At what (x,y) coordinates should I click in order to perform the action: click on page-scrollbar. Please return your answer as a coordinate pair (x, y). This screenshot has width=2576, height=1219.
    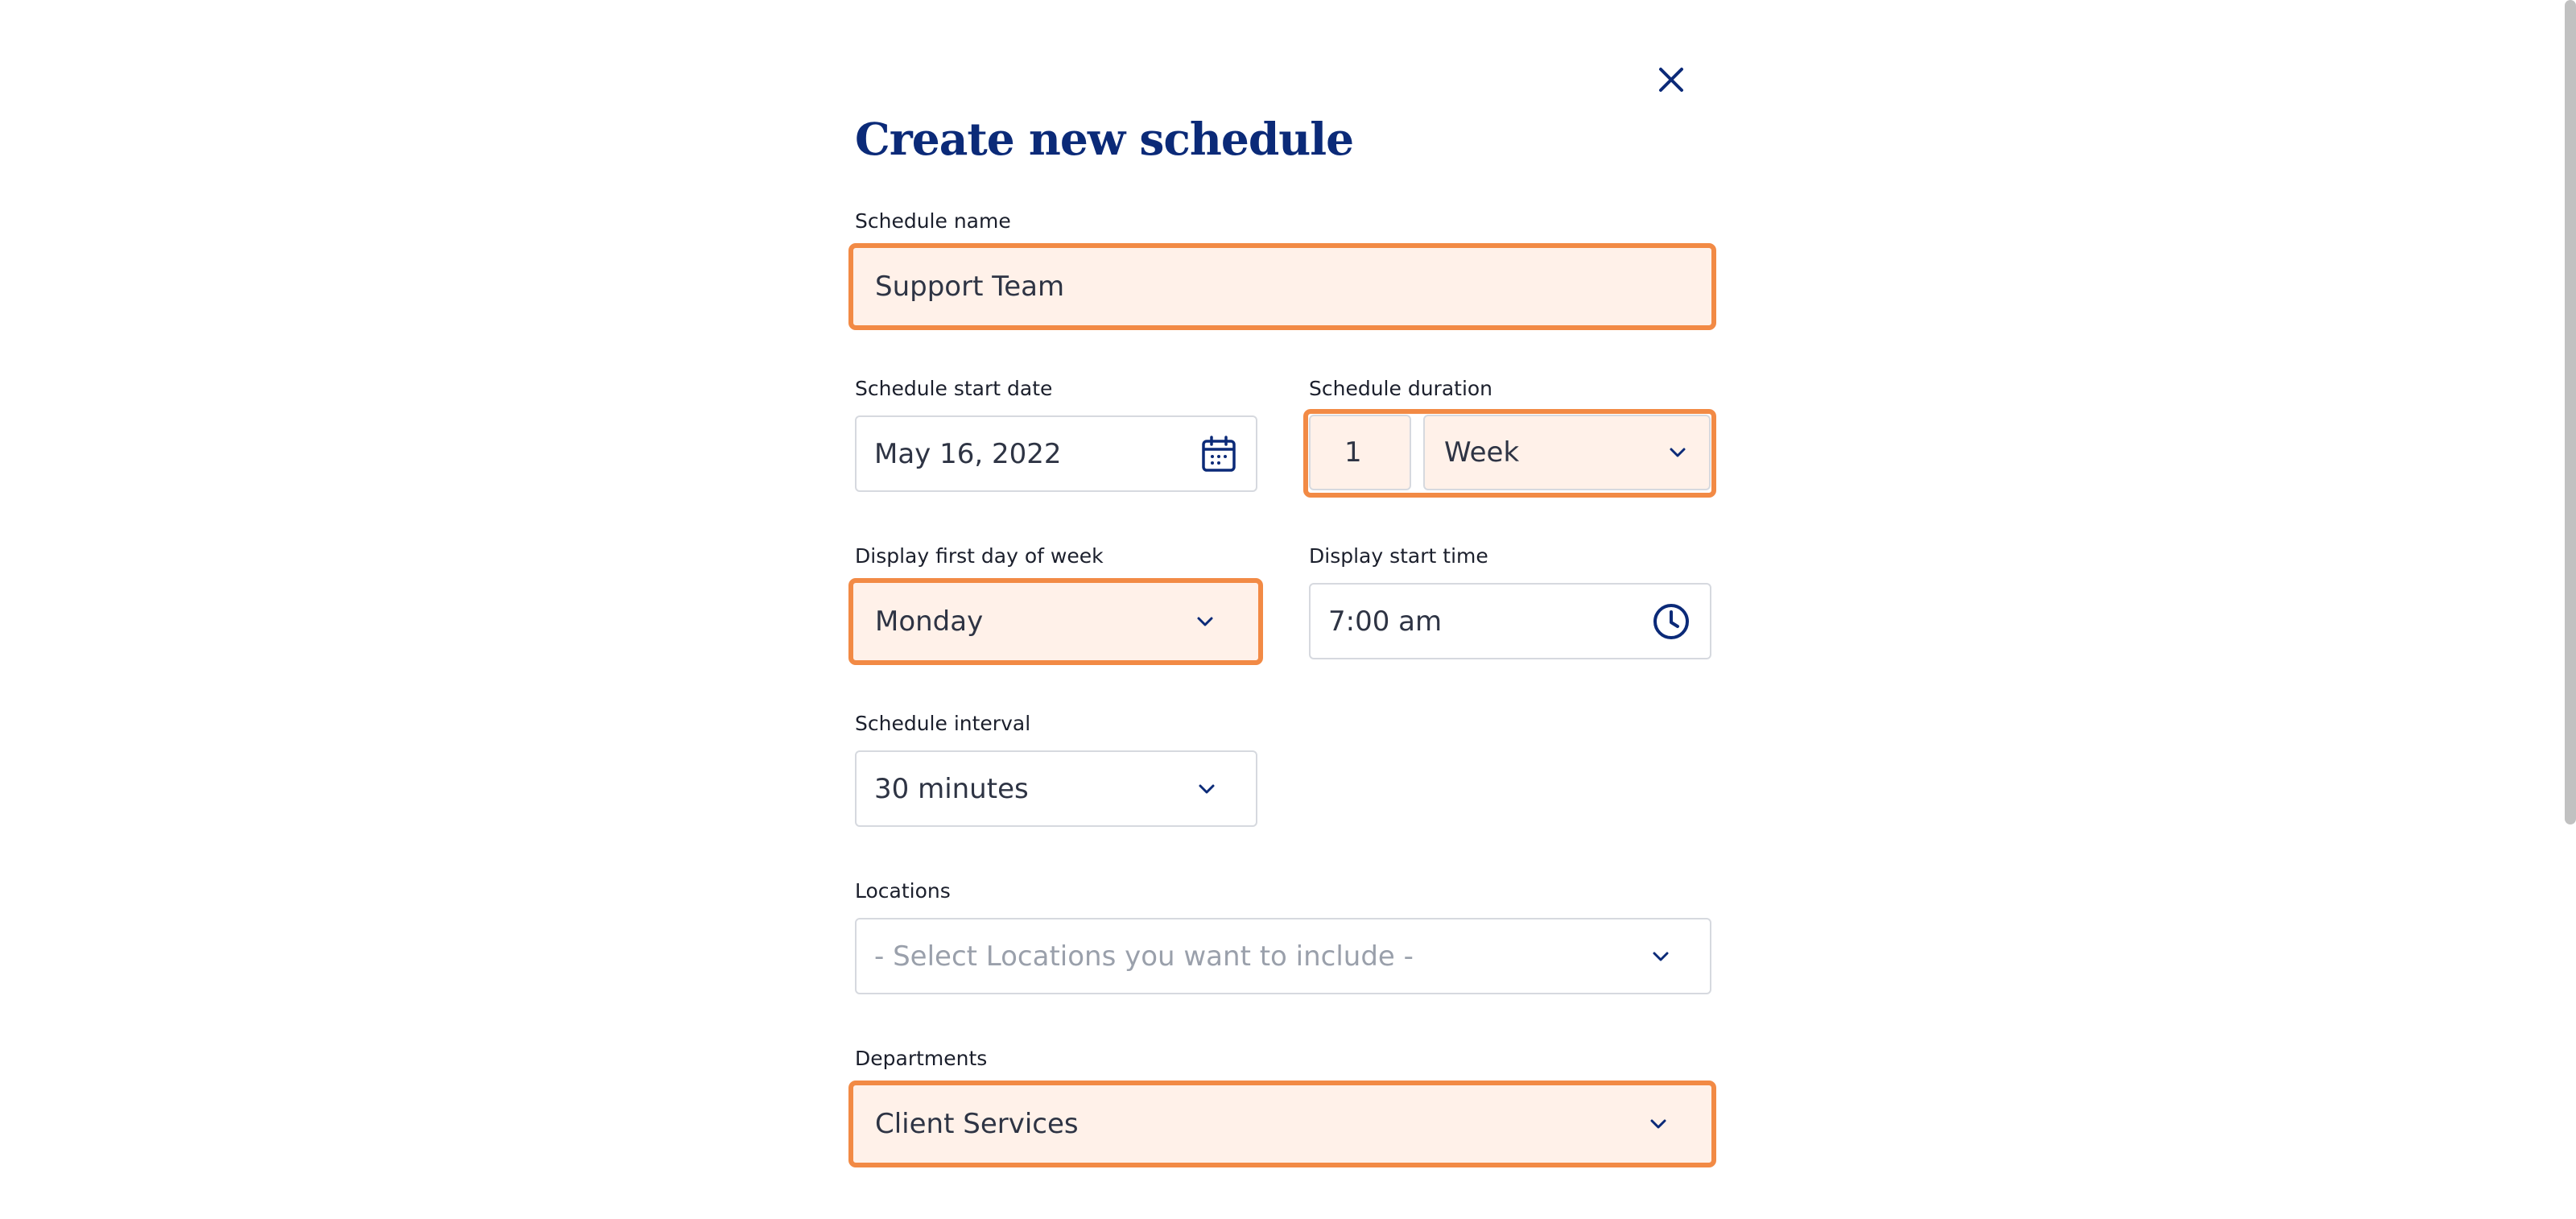
    Looking at the image, I should click on (2570, 412).